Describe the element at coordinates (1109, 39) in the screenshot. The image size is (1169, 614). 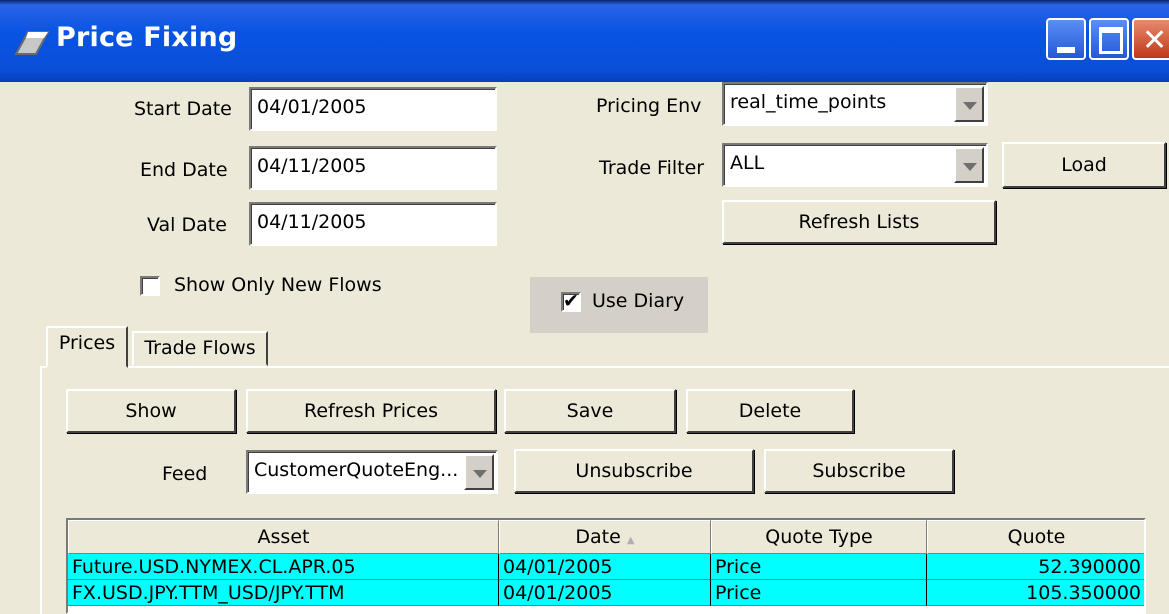
I see `maximize-button` at that location.